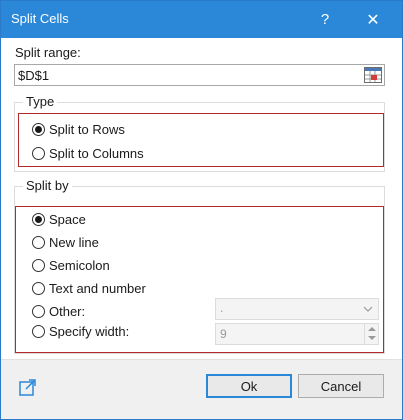 Image resolution: width=403 pixels, height=420 pixels. I want to click on radio-label: Specify width:, so click(89, 331).